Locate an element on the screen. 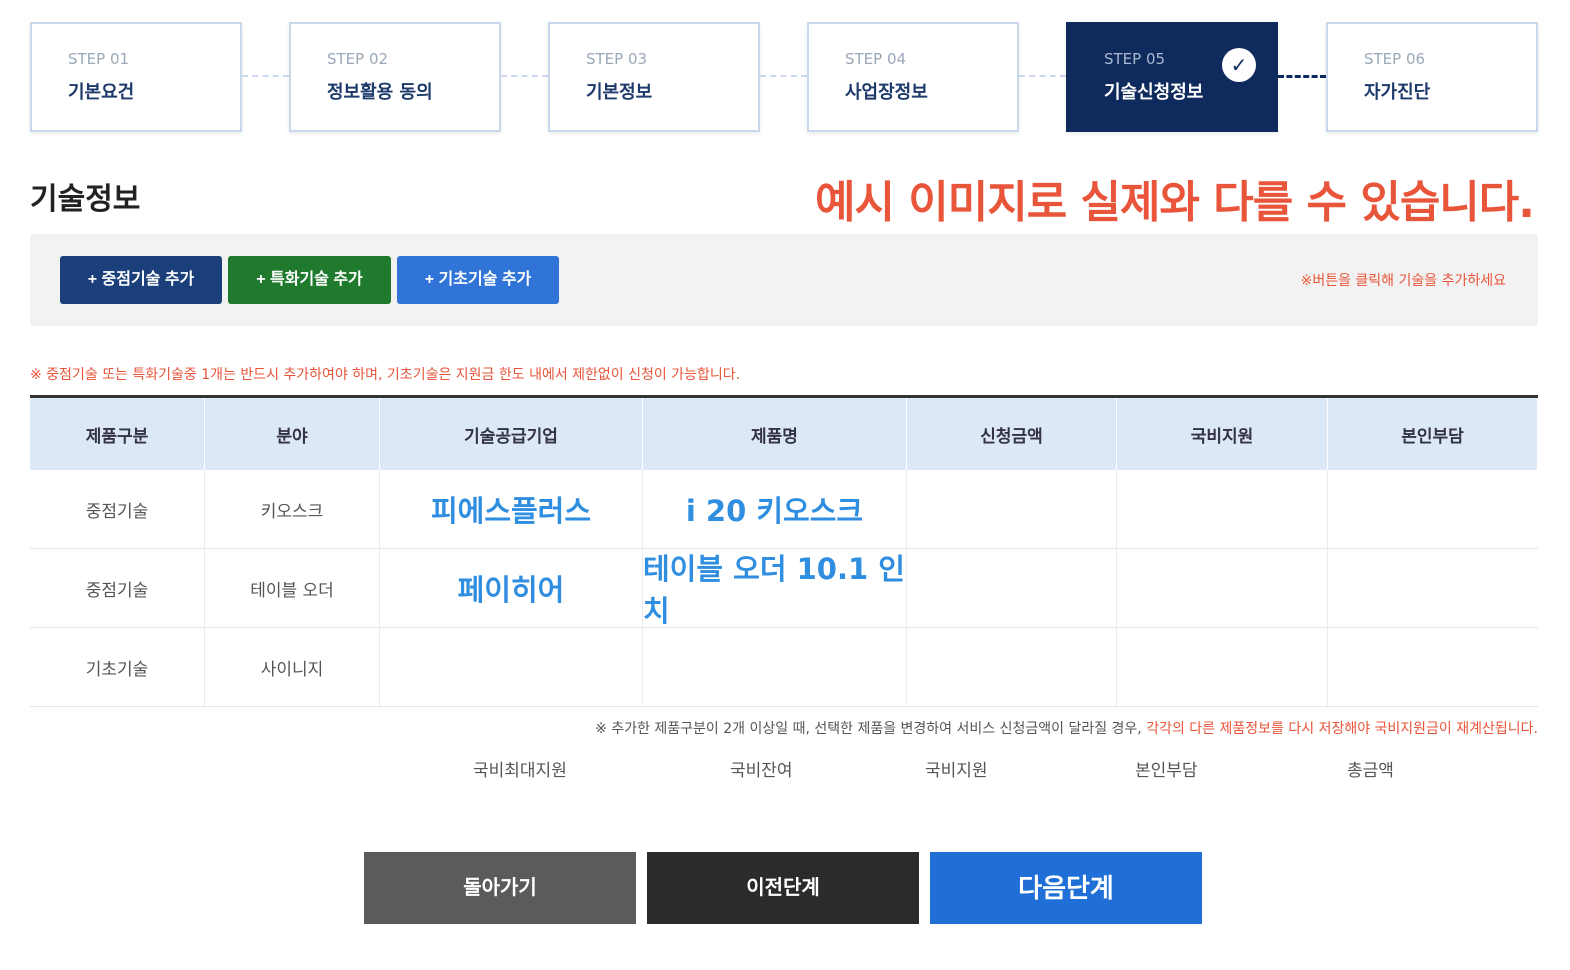  note-text-highlight: 각각의 다른 제품정보를 다시 저장해야 국비지원금이 재계산됩니다. is located at coordinates (1342, 729).